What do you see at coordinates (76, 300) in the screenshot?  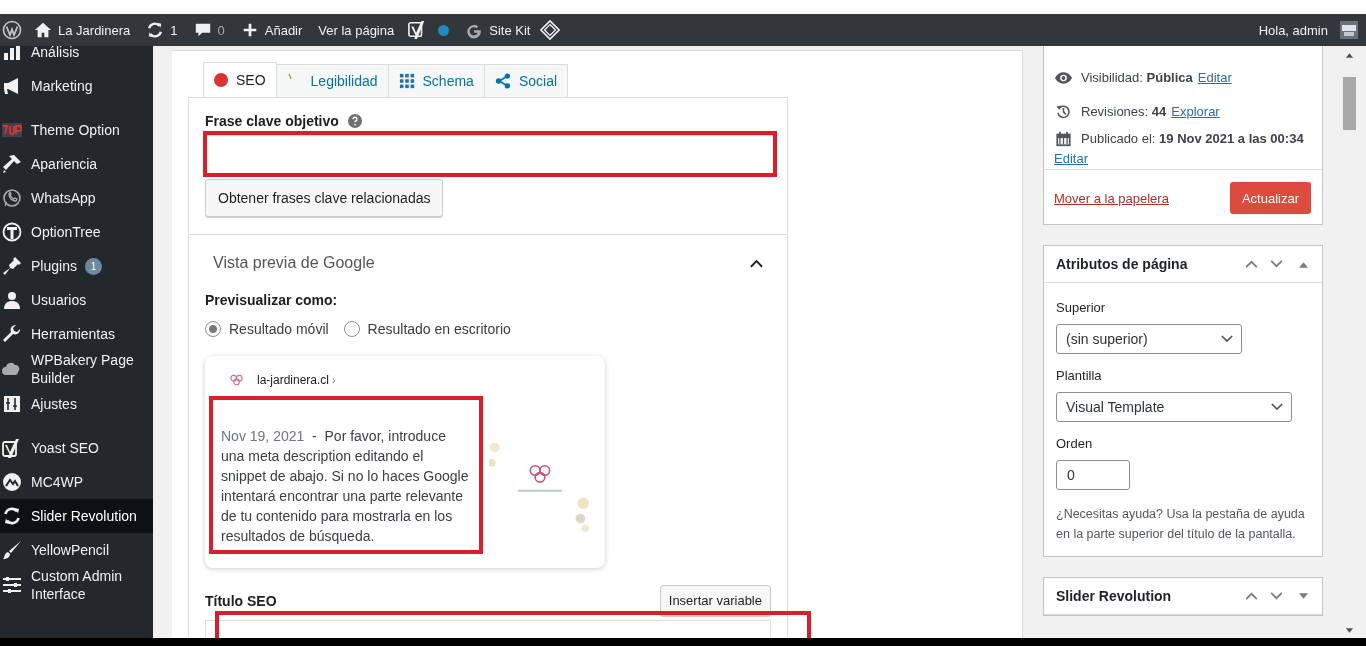 I see `sidebar-item: Usuarios` at bounding box center [76, 300].